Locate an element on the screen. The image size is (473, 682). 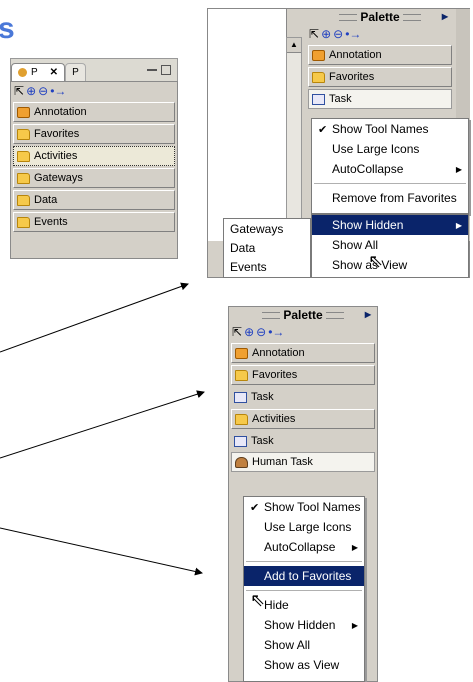
tab-other: P is located at coordinates (75, 72).